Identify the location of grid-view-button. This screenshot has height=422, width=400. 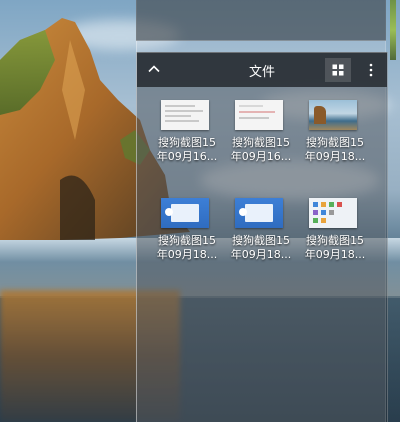
(338, 70).